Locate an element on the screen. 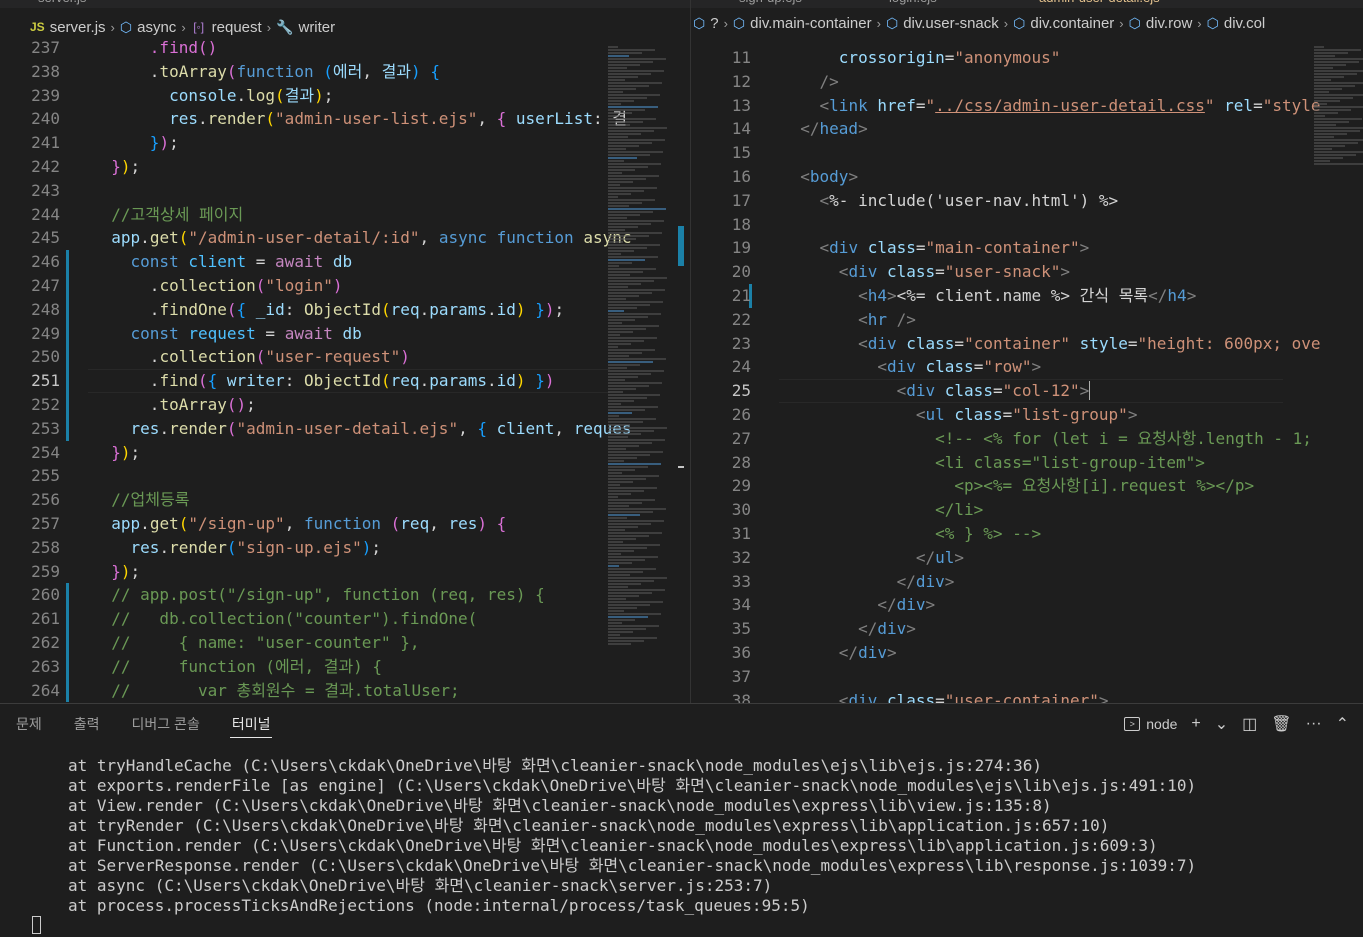 The image size is (1363, 937). code-line: 254 }); is located at coordinates (345, 453).